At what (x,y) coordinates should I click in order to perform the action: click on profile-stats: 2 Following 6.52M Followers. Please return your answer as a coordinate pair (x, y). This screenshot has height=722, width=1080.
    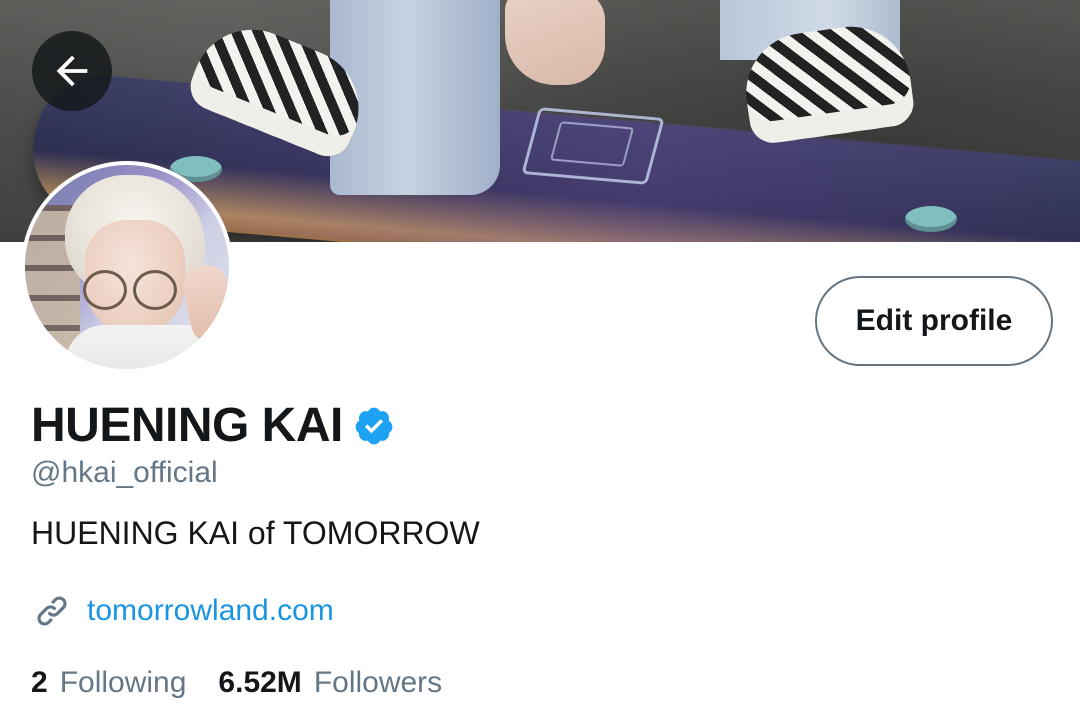
    Looking at the image, I should click on (236, 683).